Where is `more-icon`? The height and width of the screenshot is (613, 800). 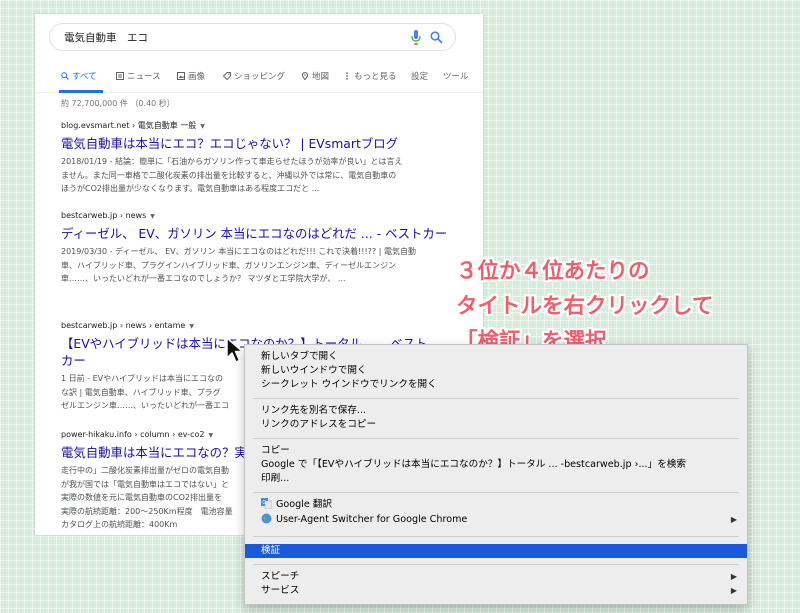
more-icon is located at coordinates (347, 76).